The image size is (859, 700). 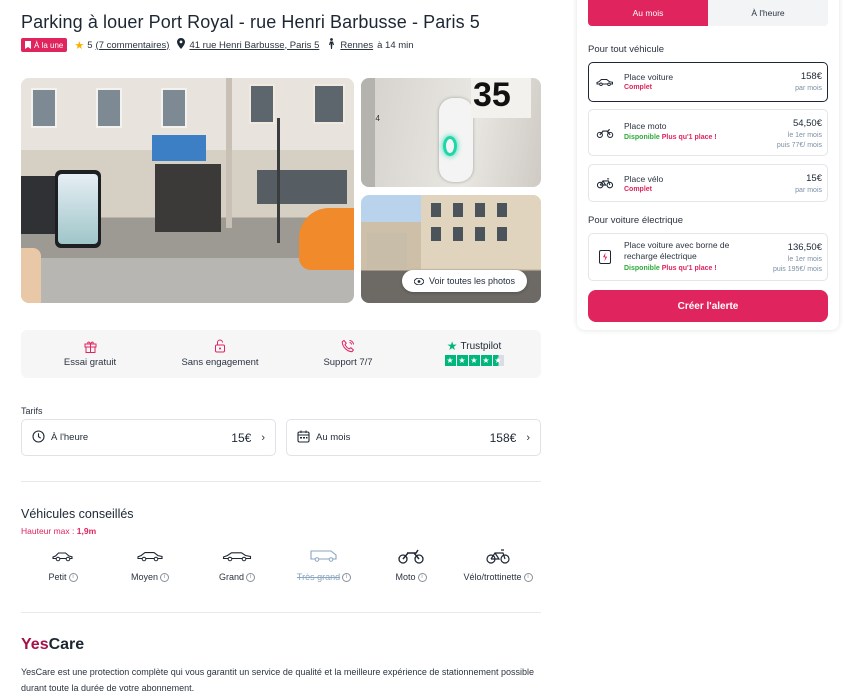 What do you see at coordinates (150, 556) in the screenshot?
I see `medium-car-icon` at bounding box center [150, 556].